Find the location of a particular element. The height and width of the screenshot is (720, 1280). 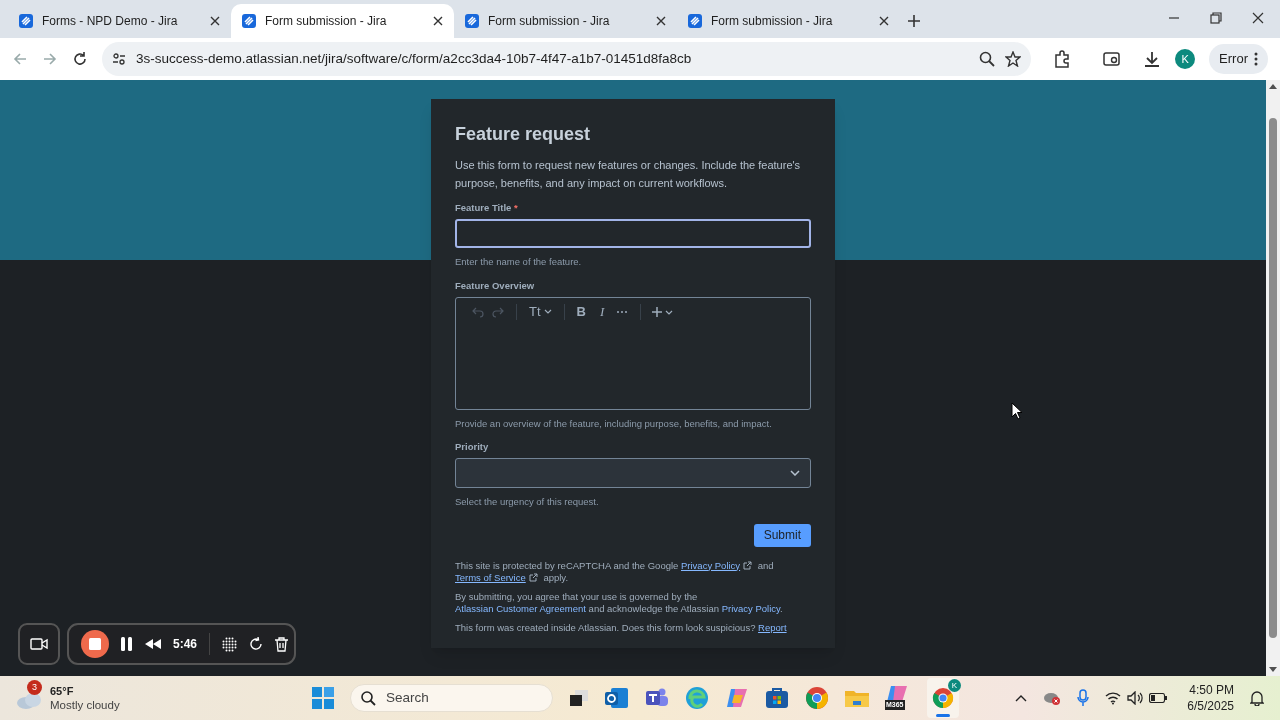

error-button: Error is located at coordinates (1238, 59).